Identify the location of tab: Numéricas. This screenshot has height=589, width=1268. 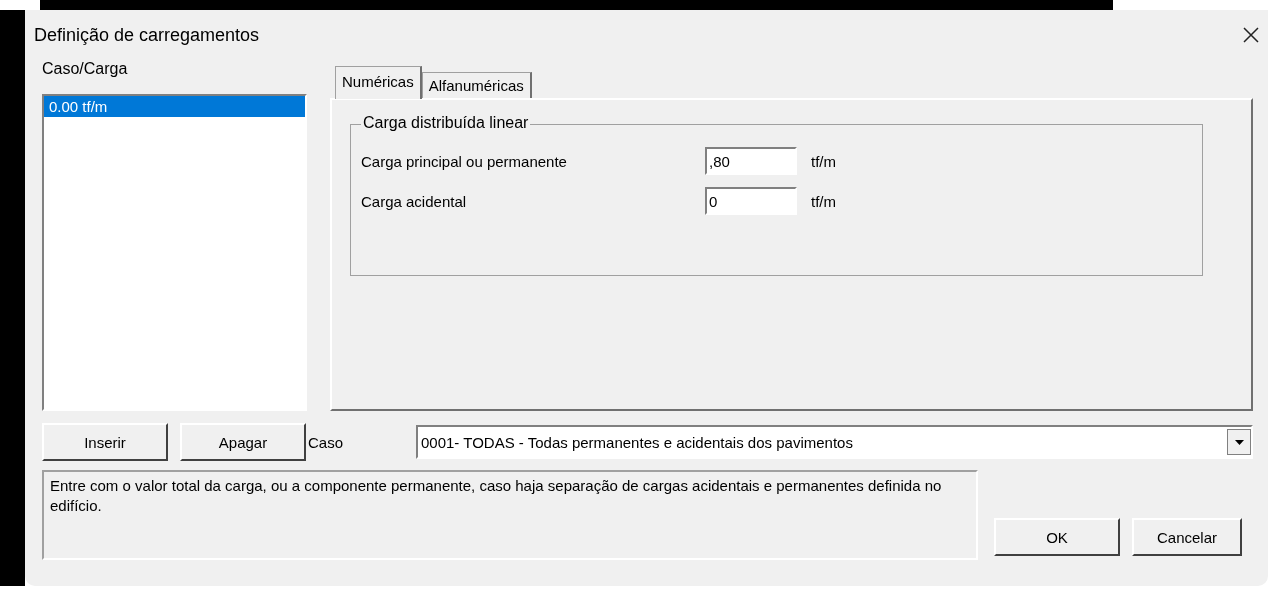
(378, 82).